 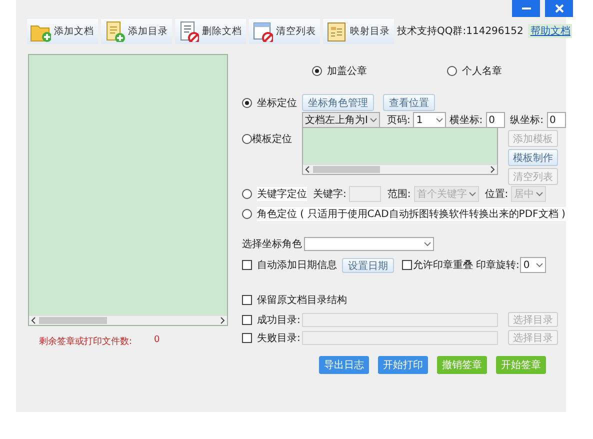 What do you see at coordinates (278, 338) in the screenshot?
I see `checkbox-label: 失败目录:` at bounding box center [278, 338].